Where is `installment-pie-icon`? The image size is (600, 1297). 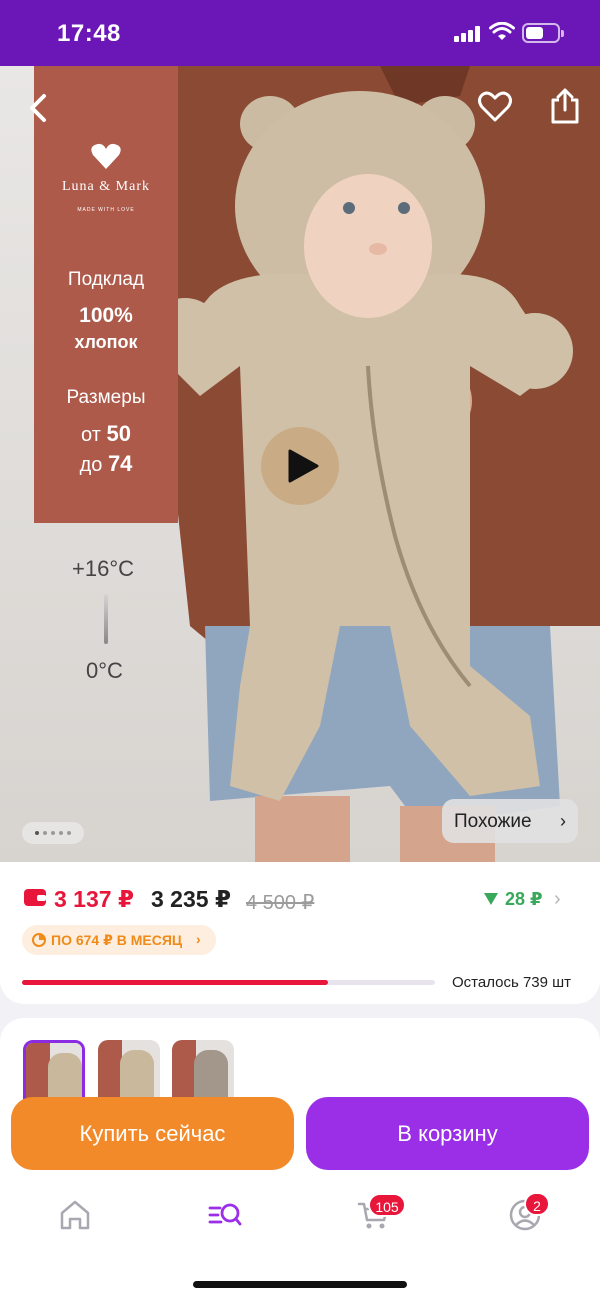
installment-pie-icon is located at coordinates (39, 940).